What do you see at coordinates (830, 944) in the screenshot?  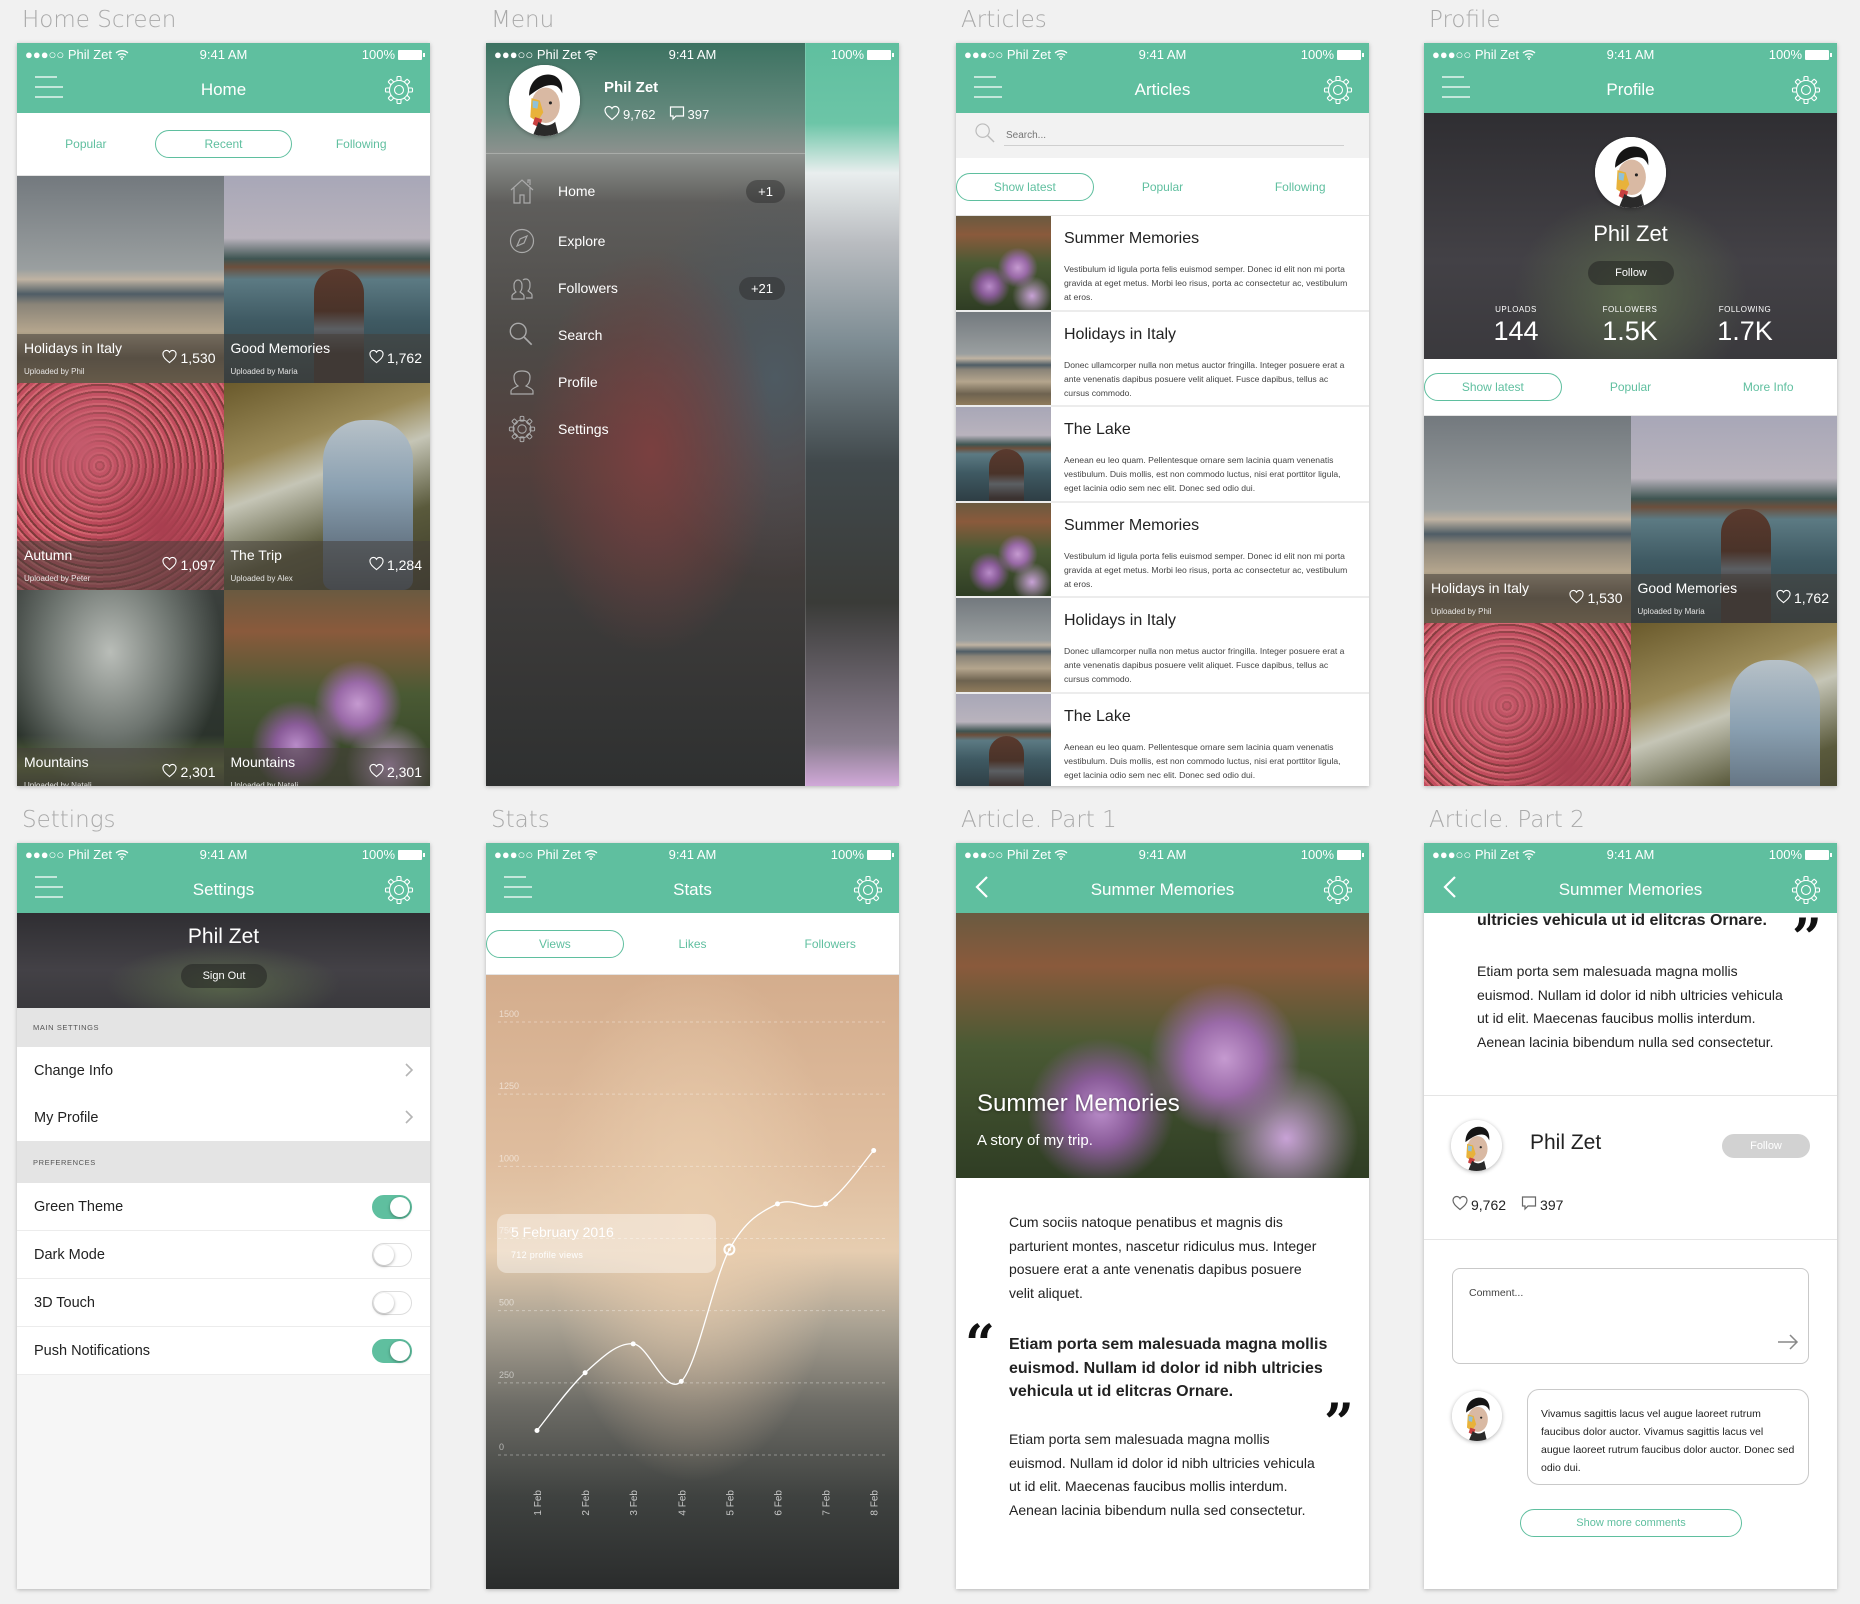 I see `tab-followers: Followers` at bounding box center [830, 944].